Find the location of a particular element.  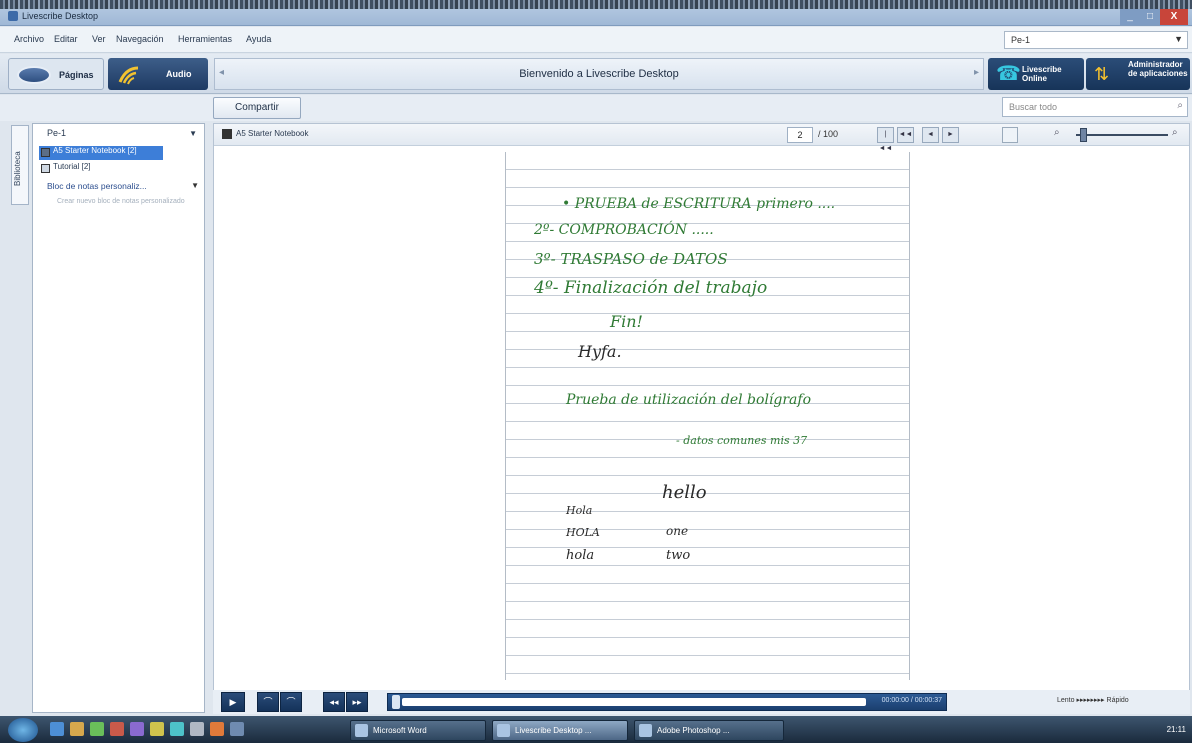

search-placeholder: Buscar todo is located at coordinates (1033, 107).